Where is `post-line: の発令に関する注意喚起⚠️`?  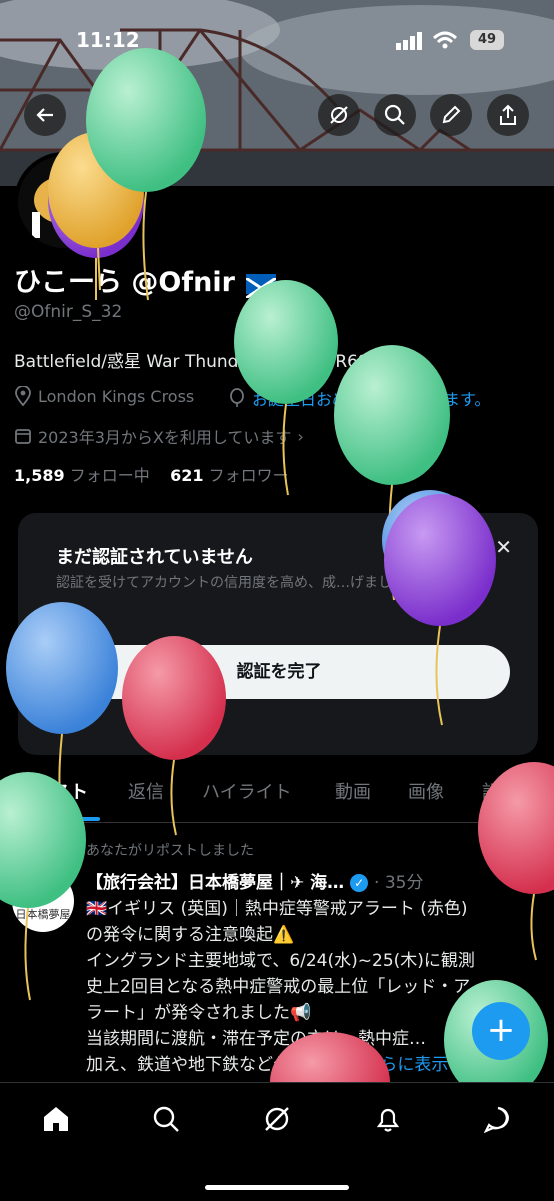 post-line: の発令に関する注意喚起⚠️ is located at coordinates (190, 935).